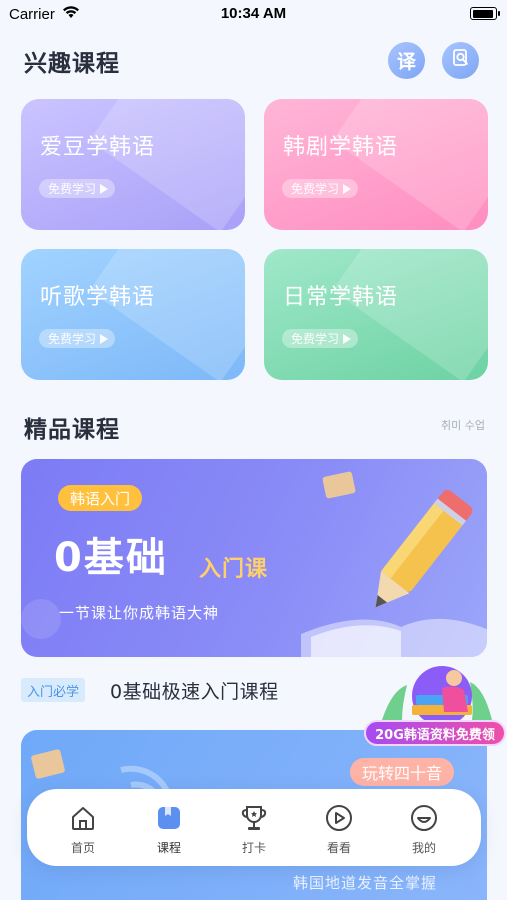 The height and width of the screenshot is (900, 507). Describe the element at coordinates (98, 147) in the screenshot. I see `card-title: 爱豆学韩语` at that location.